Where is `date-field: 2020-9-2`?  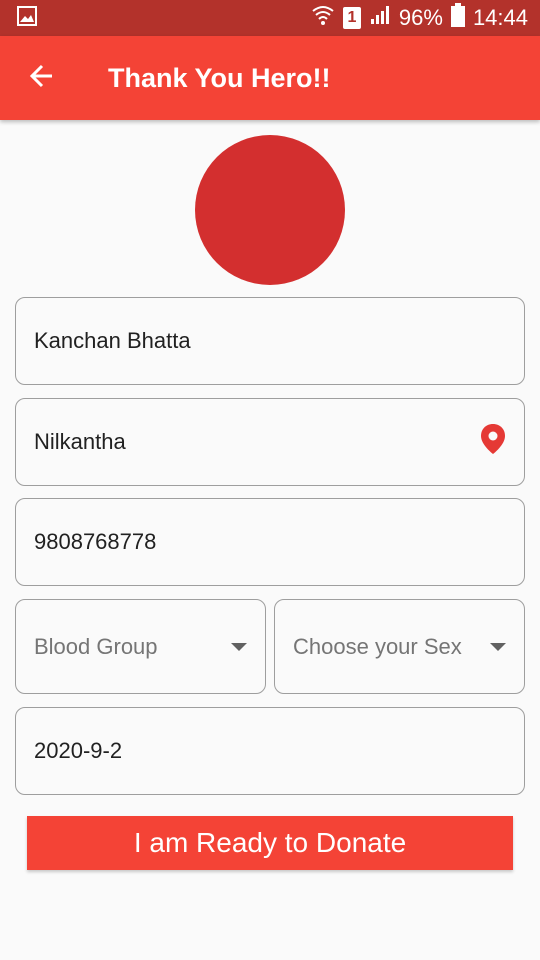
date-field: 2020-9-2 is located at coordinates (270, 751).